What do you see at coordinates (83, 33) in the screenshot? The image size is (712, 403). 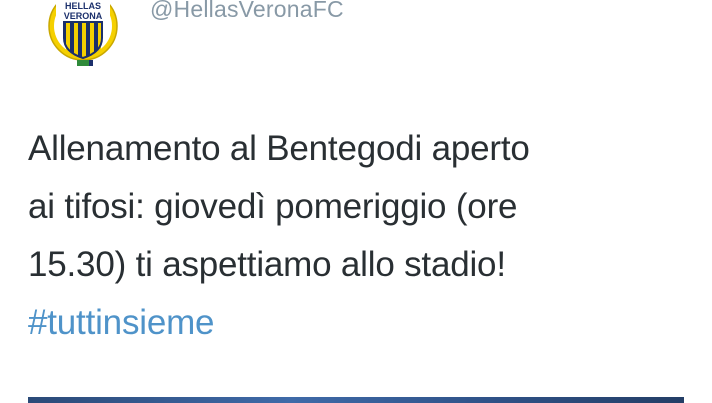 I see `hellas-verona-crest-icon: HELLAS VERONA` at bounding box center [83, 33].